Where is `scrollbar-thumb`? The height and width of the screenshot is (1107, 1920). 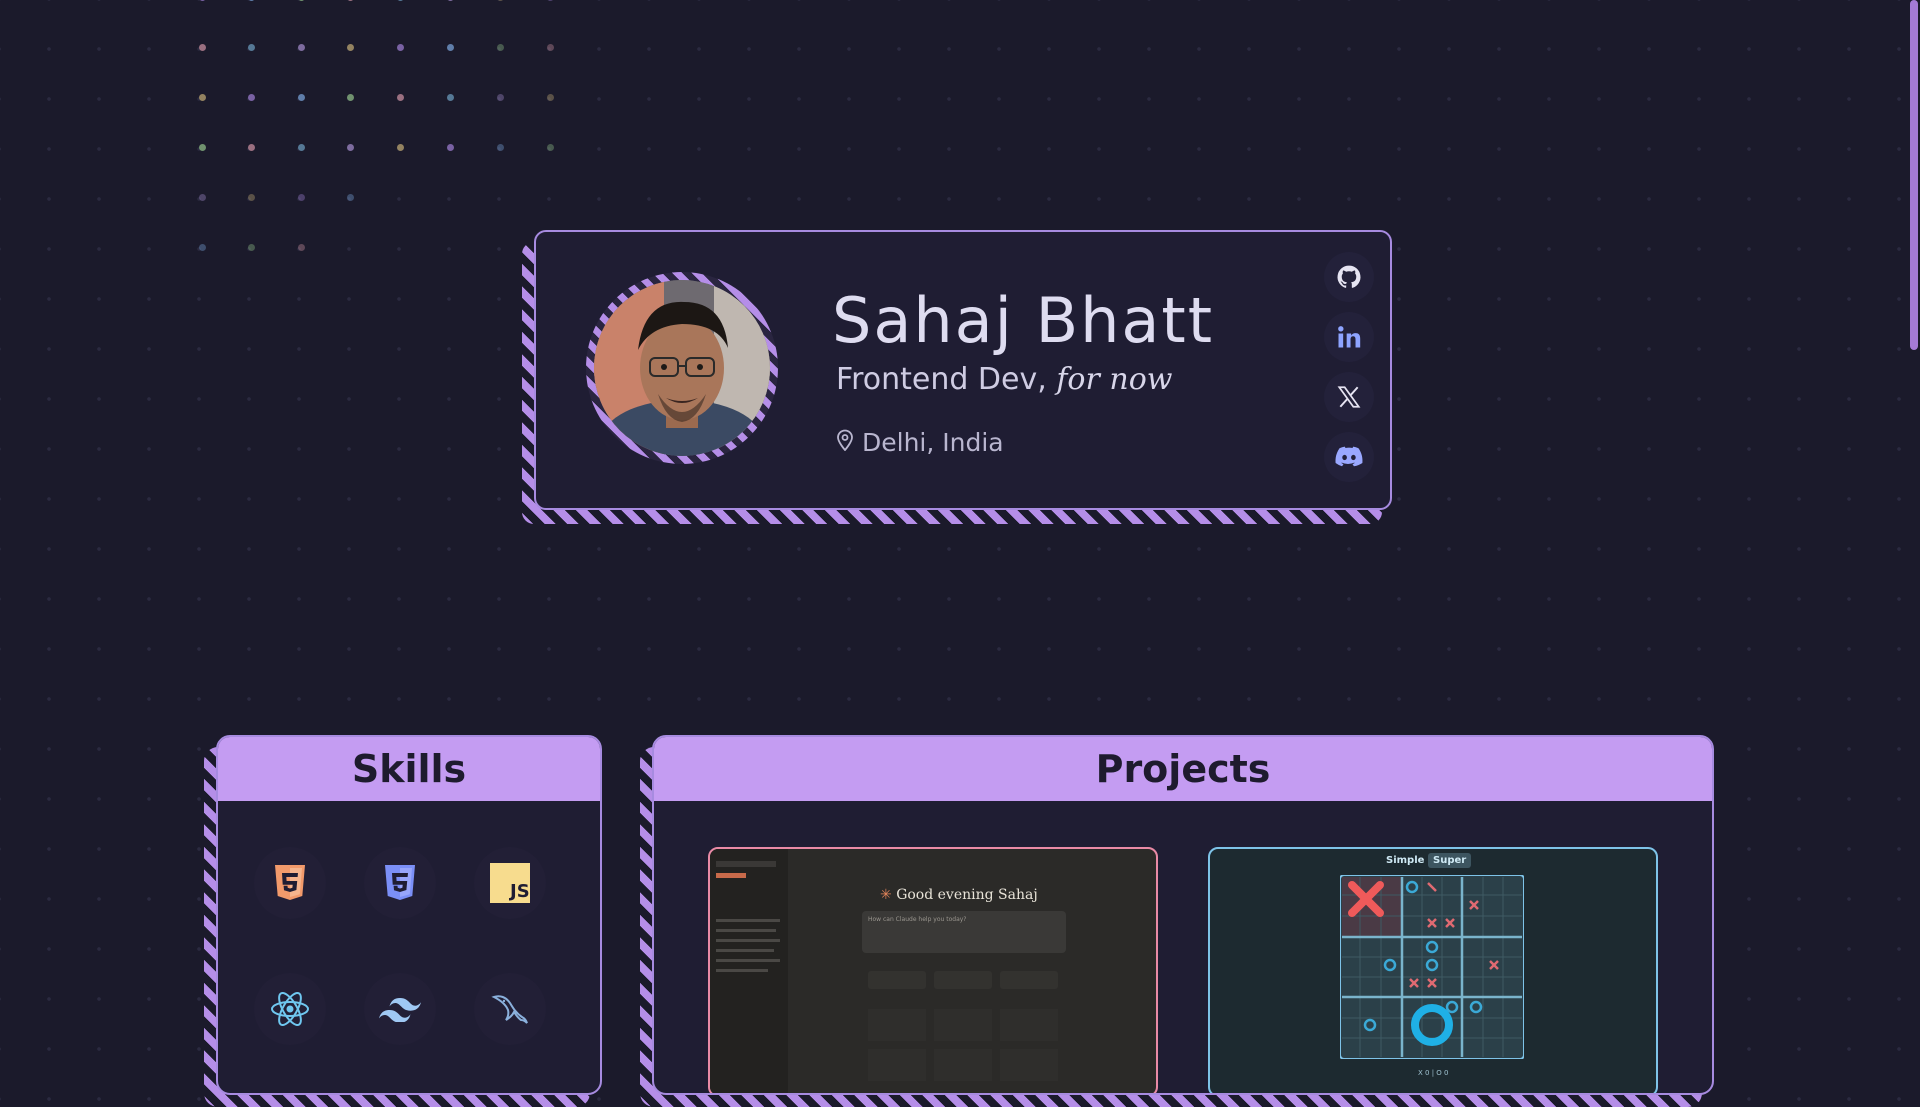 scrollbar-thumb is located at coordinates (1914, 175).